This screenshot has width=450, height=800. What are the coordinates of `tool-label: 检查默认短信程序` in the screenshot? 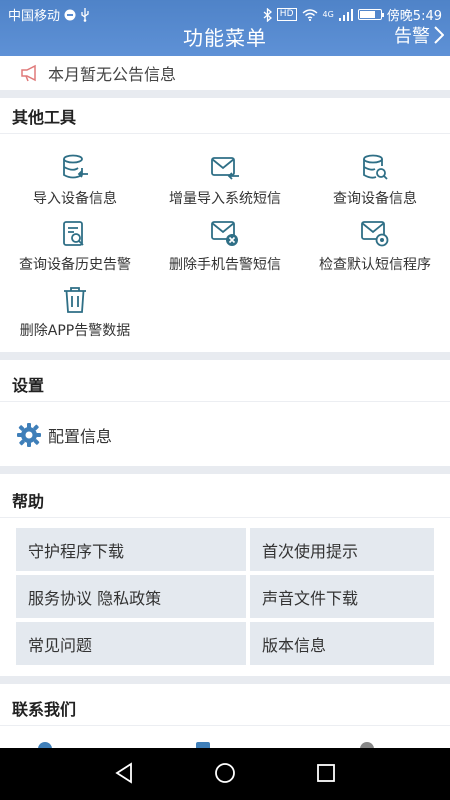 It's located at (375, 265).